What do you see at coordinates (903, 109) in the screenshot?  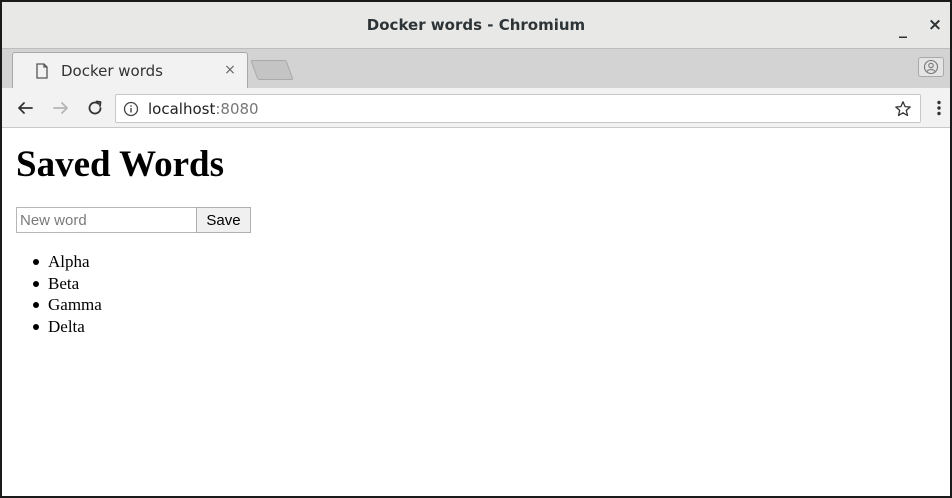 I see `star-icon` at bounding box center [903, 109].